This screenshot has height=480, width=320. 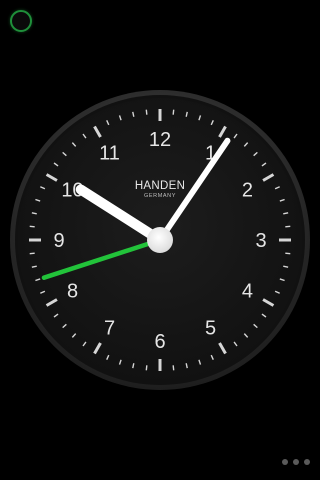 I want to click on circle-outline-icon, so click(x=21, y=21).